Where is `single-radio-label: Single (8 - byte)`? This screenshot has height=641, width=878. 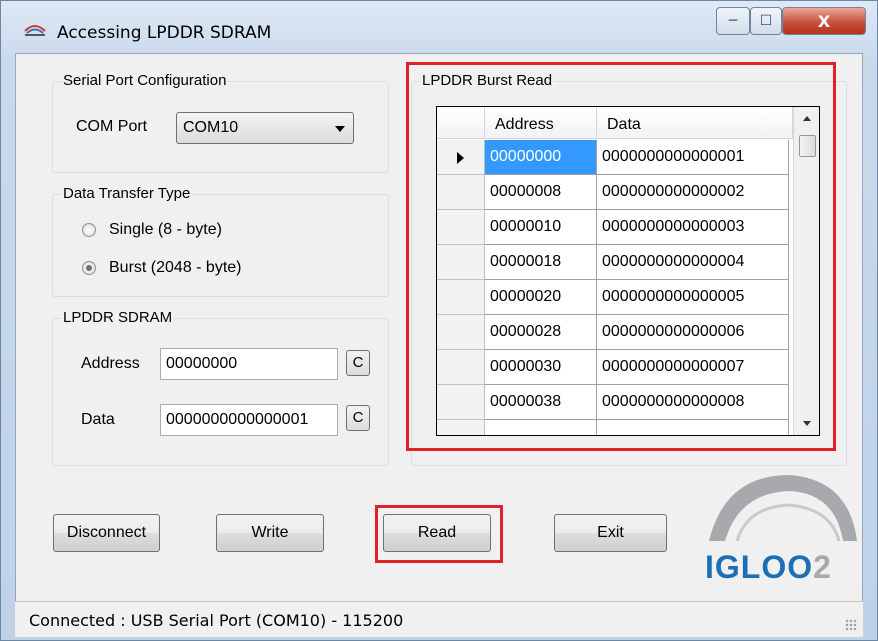 single-radio-label: Single (8 - byte) is located at coordinates (165, 230).